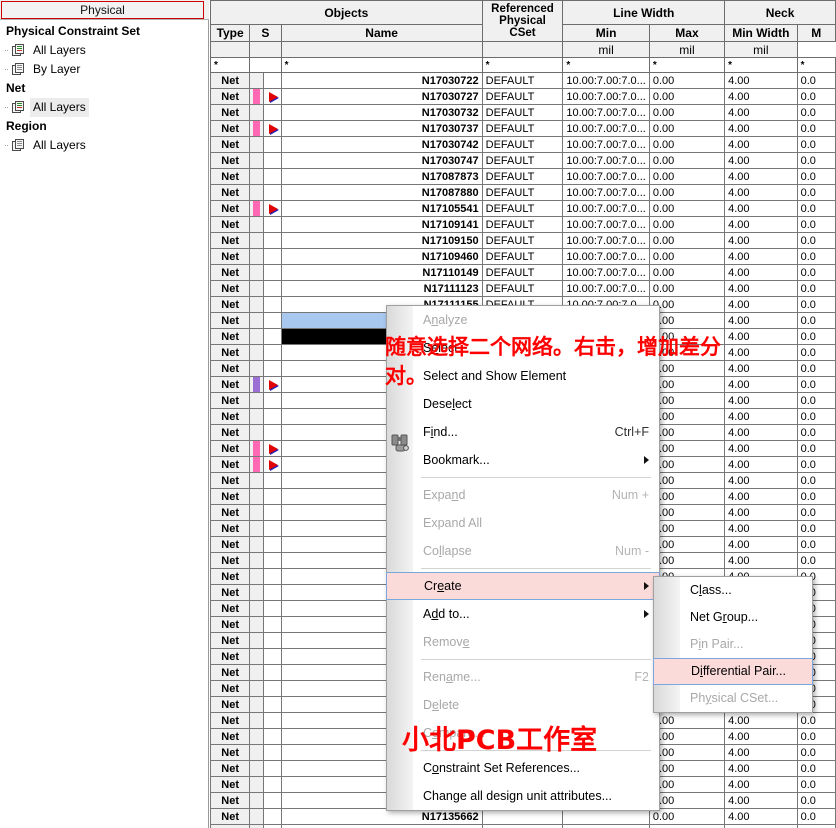 The width and height of the screenshot is (836, 828). I want to click on filter-min-width: *, so click(761, 65).